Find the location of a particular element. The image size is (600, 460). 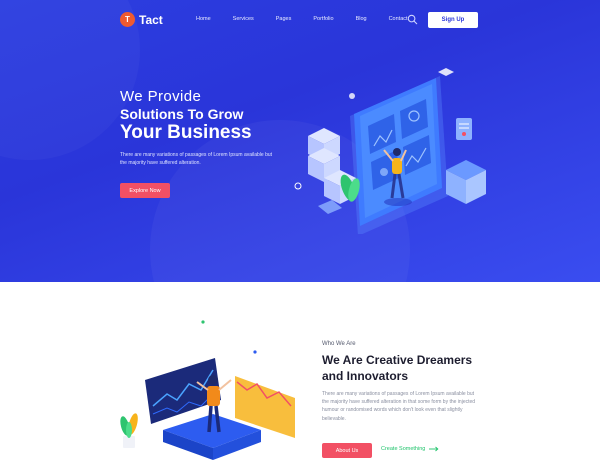

logo-badge: T is located at coordinates (127, 19).